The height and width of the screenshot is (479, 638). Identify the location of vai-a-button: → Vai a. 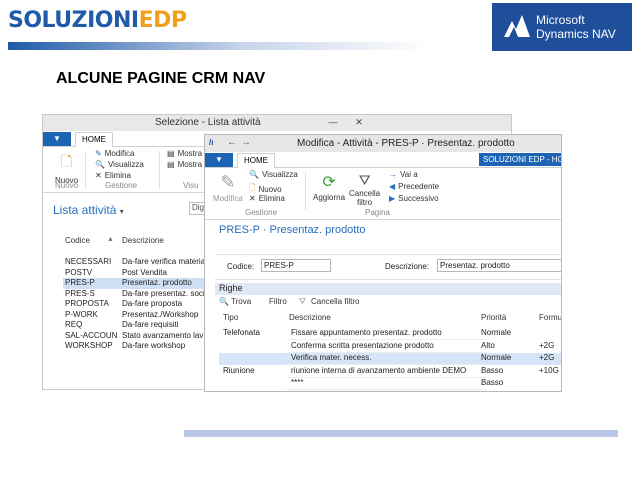
(403, 174).